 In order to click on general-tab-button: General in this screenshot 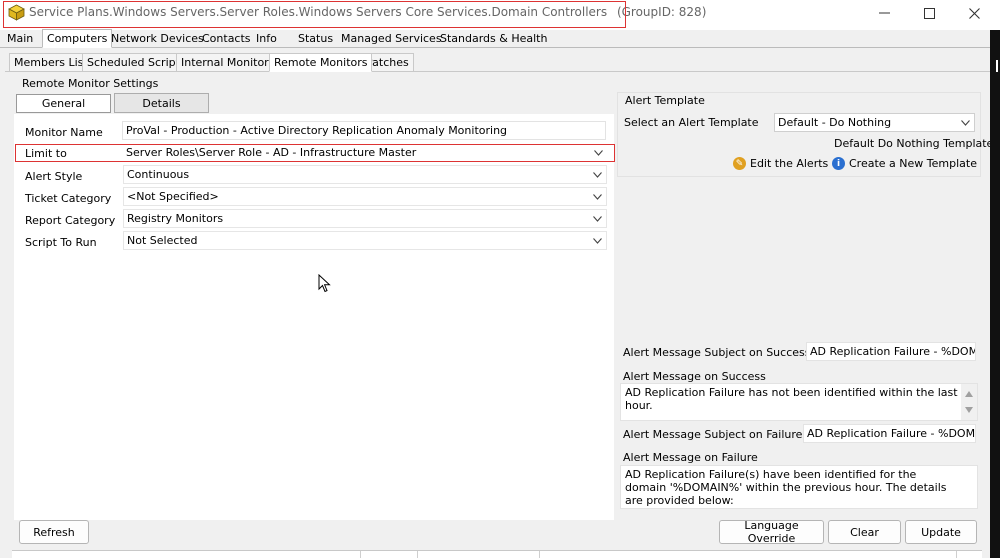, I will do `click(63, 103)`.